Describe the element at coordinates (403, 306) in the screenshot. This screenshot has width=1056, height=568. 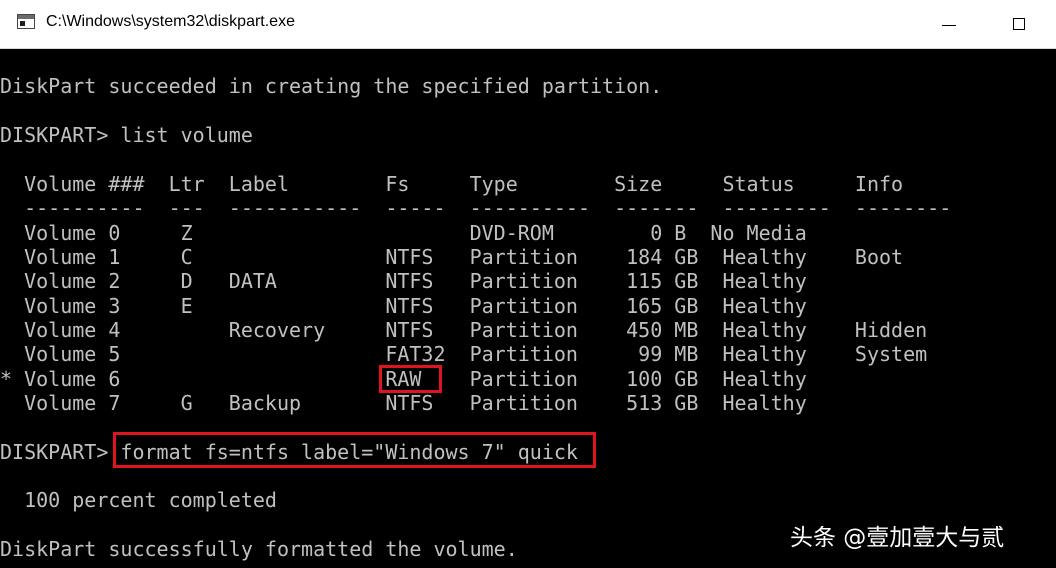
I see `volume-row: Volume 3 E NTFS Partition 165 GB Healthy` at that location.